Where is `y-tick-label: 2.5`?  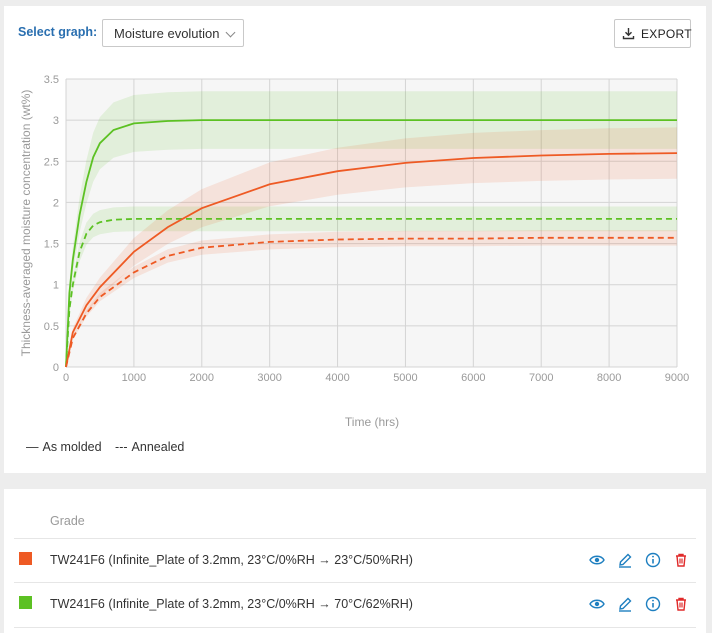
y-tick-label: 2.5 is located at coordinates (51, 162).